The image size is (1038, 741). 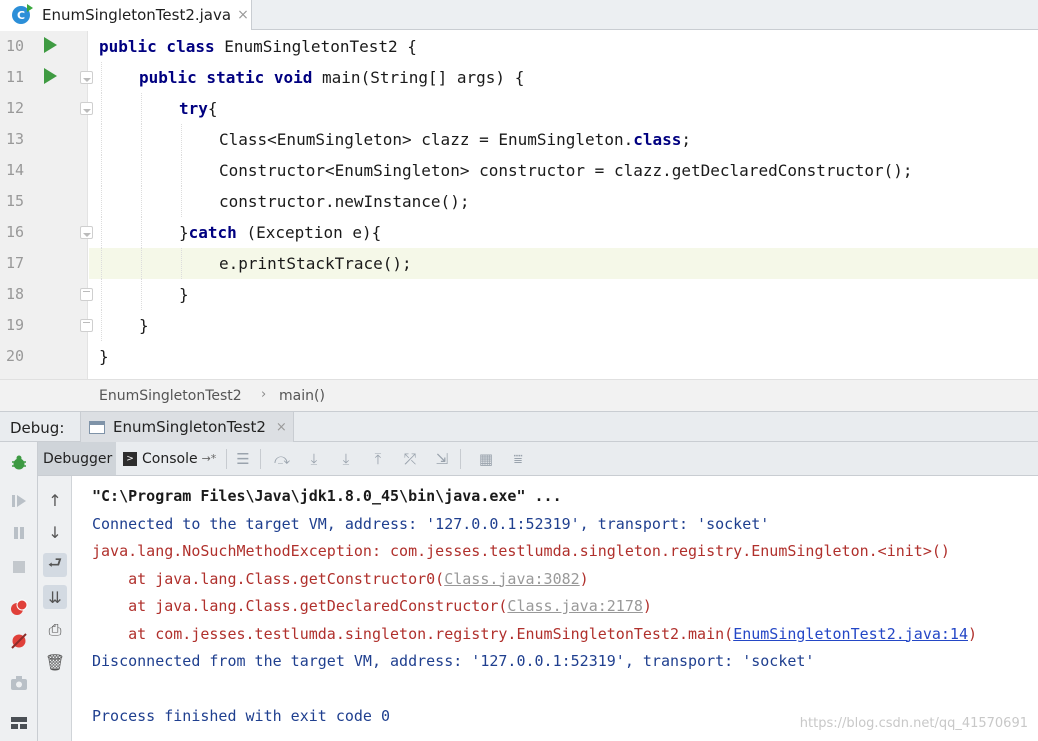 What do you see at coordinates (282, 459) in the screenshot?
I see `step-over-icon: ⤼` at bounding box center [282, 459].